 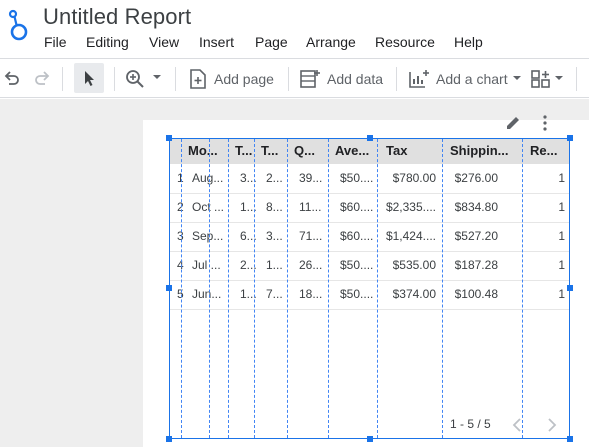 What do you see at coordinates (310, 79) in the screenshot?
I see `add-data-icon` at bounding box center [310, 79].